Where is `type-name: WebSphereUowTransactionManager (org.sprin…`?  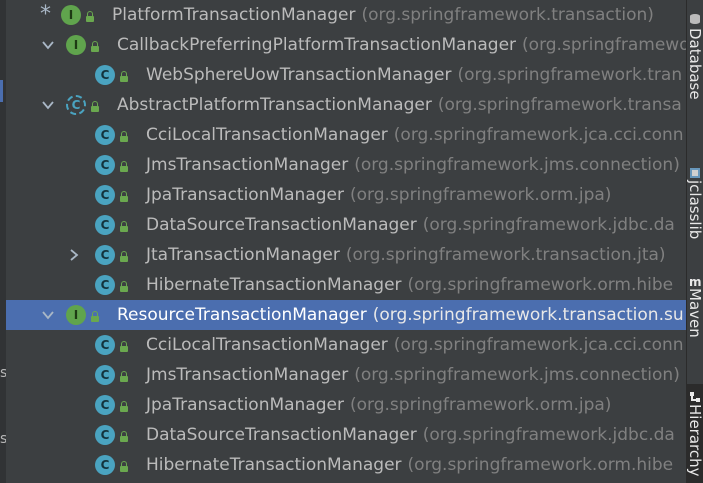
type-name: WebSphereUowTransactionManager (org.sprin… is located at coordinates (414, 75).